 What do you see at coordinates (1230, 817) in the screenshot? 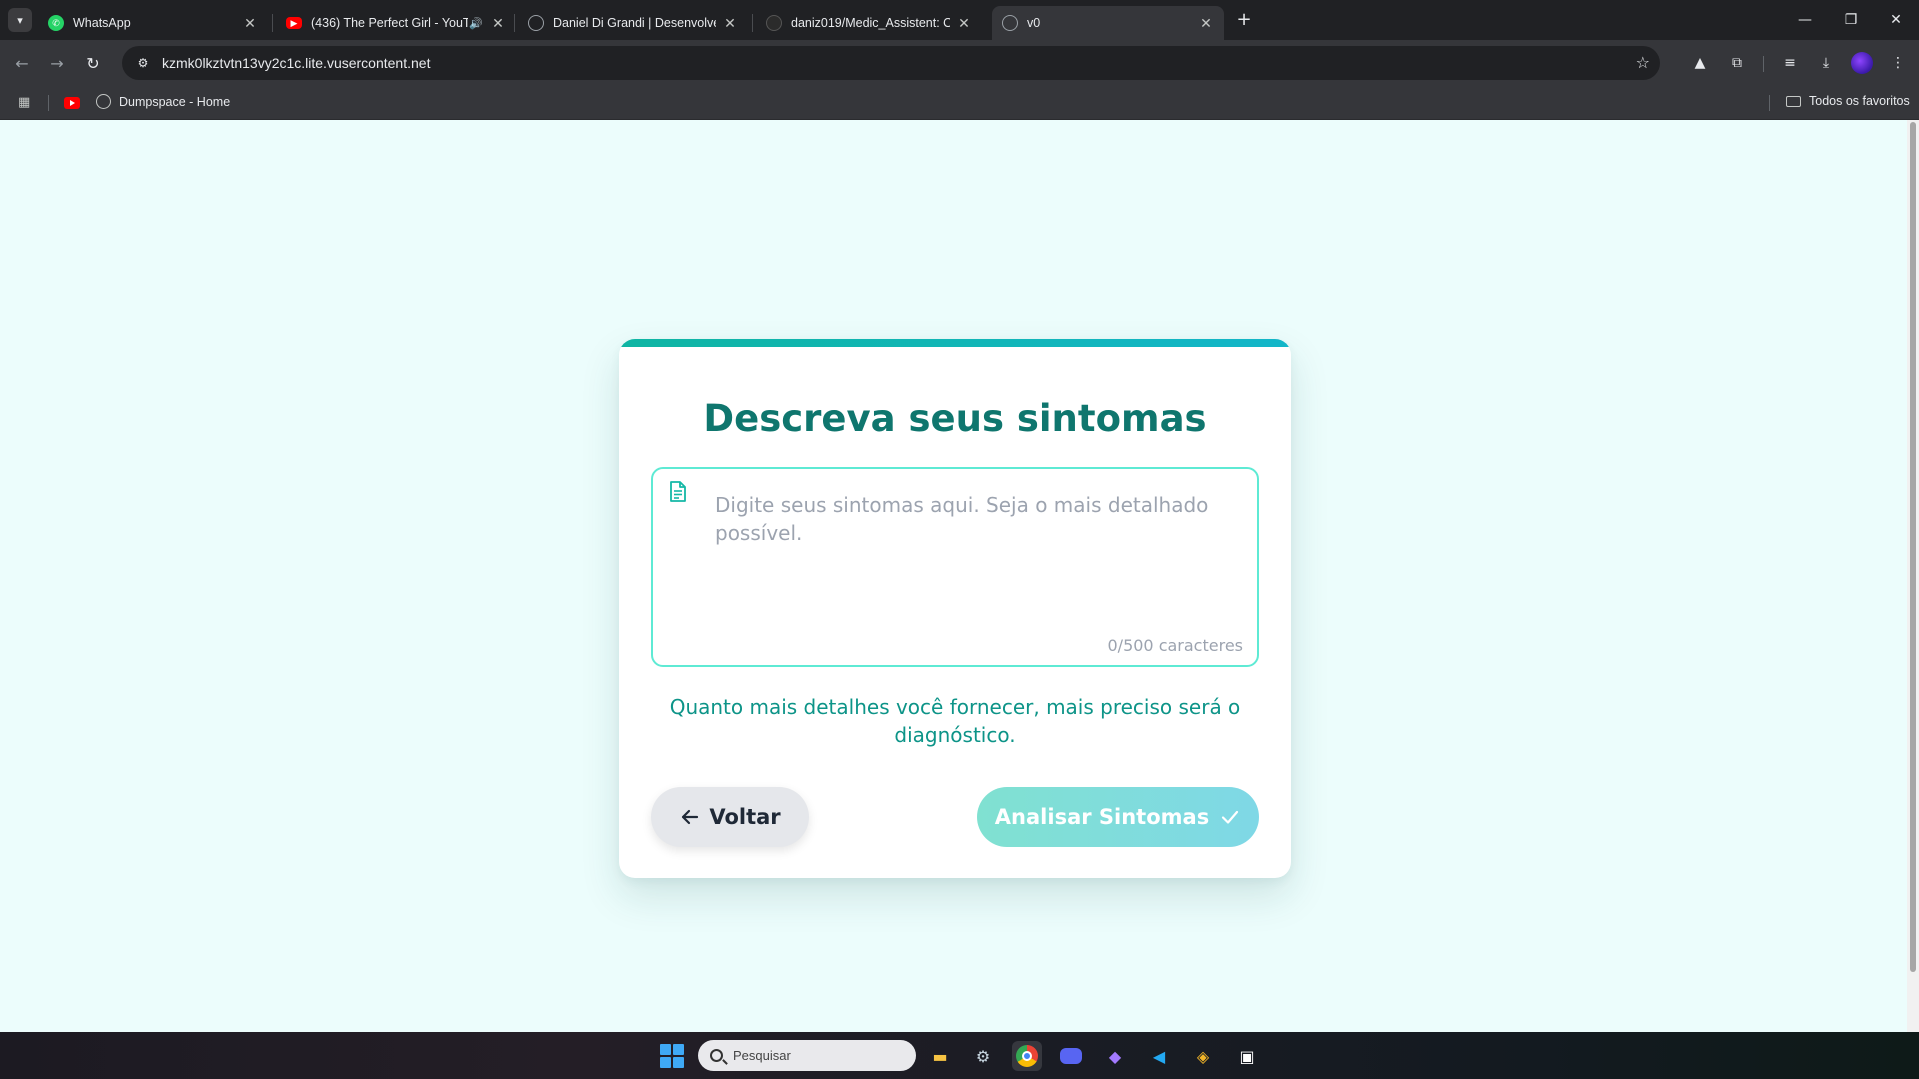
I see `check-icon` at bounding box center [1230, 817].